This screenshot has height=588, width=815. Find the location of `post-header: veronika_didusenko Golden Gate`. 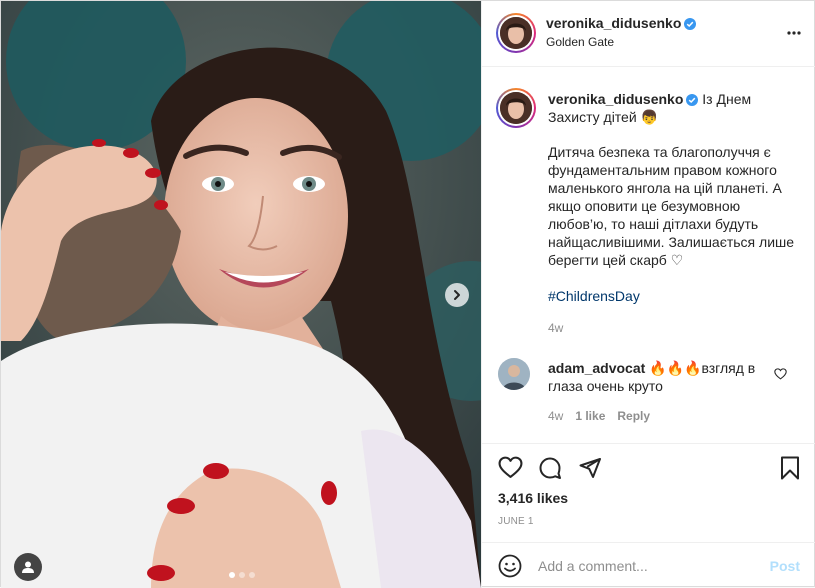

post-header: veronika_didusenko Golden Gate is located at coordinates (648, 34).